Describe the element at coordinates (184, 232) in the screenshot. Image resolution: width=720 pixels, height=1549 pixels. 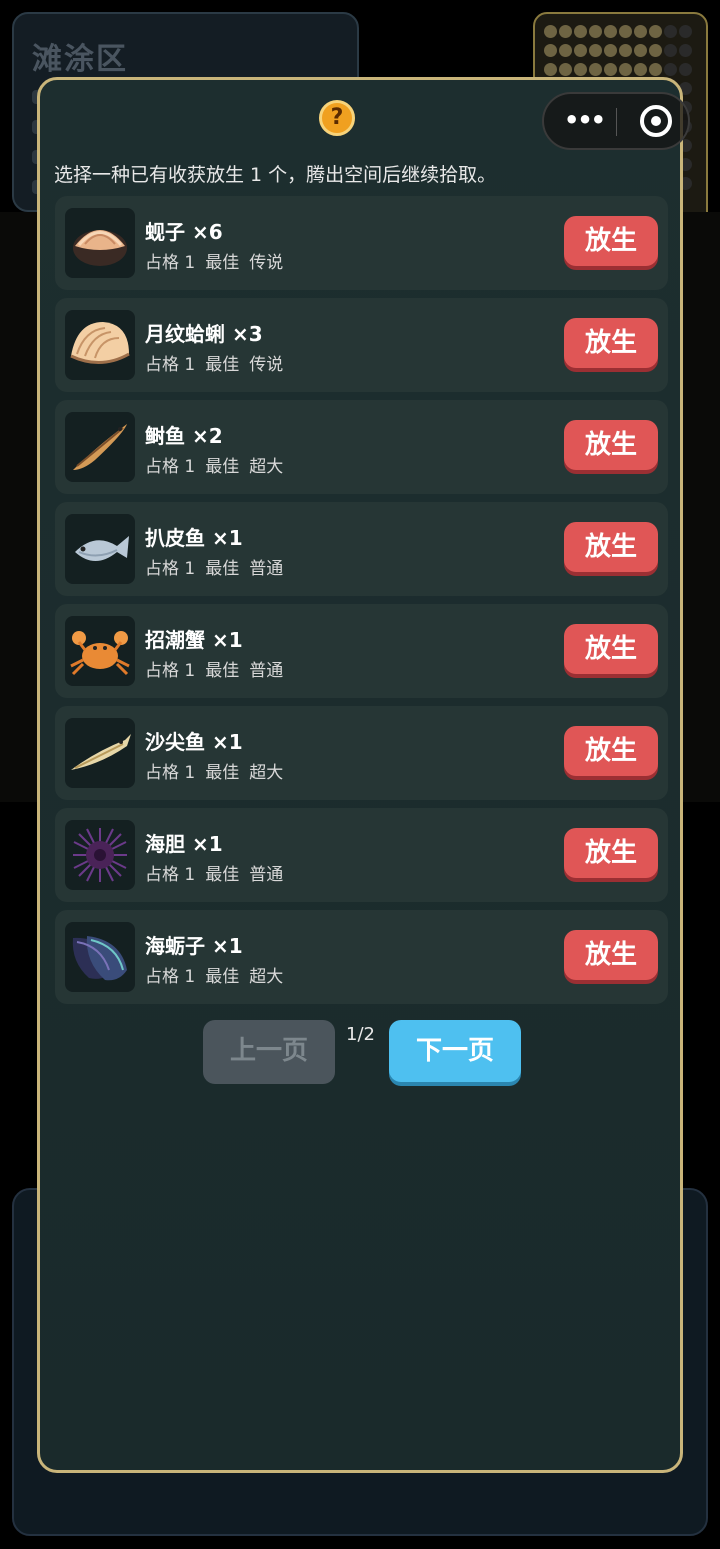
I see `item-name: 蚬子 ×6` at that location.